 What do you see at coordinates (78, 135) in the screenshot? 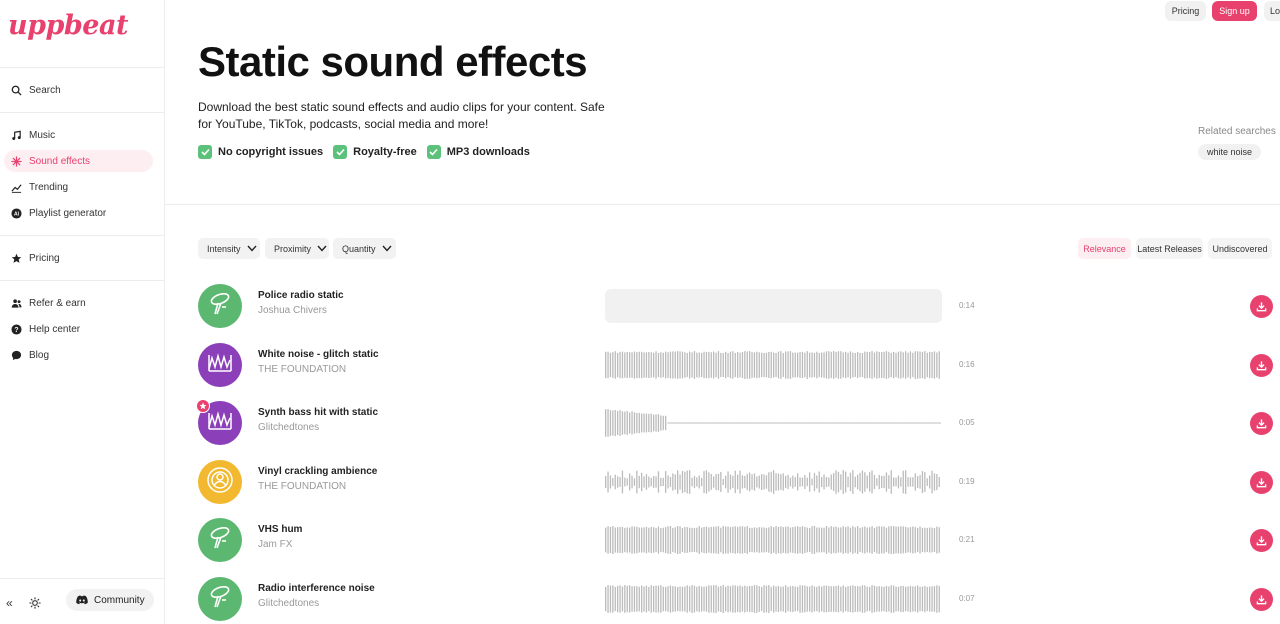
I see `sidebar-item-music: Music` at bounding box center [78, 135].